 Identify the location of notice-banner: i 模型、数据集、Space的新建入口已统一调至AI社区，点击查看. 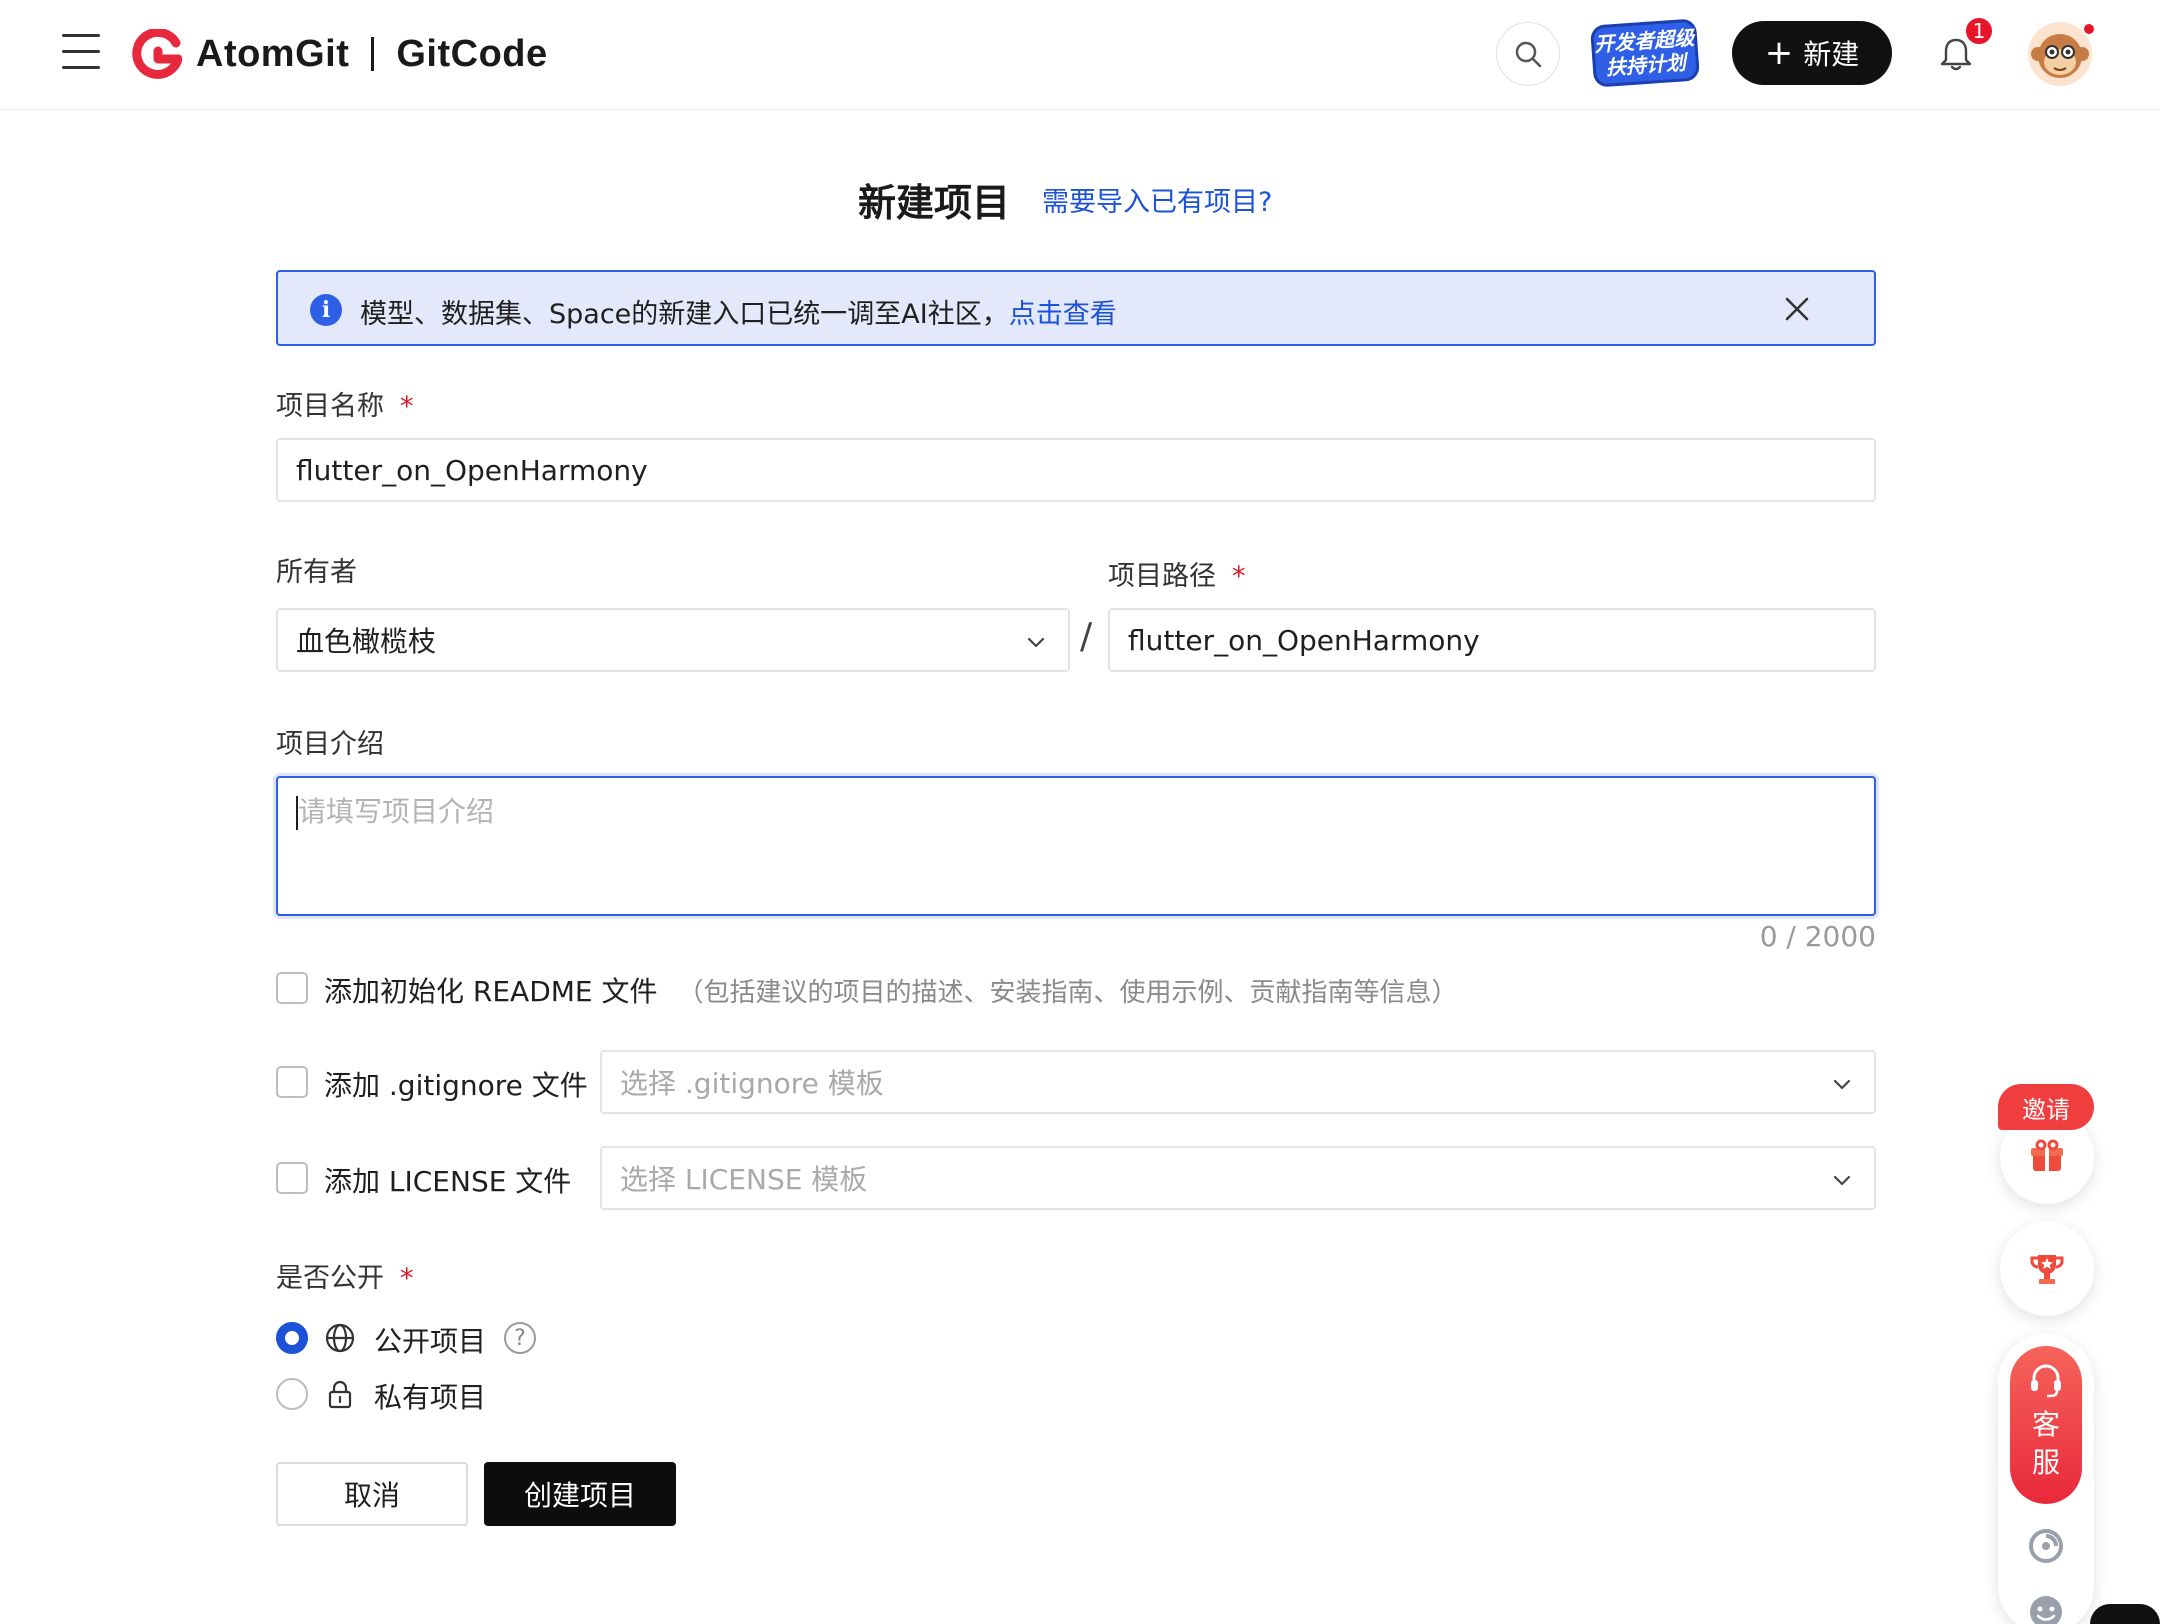
(1076, 308).